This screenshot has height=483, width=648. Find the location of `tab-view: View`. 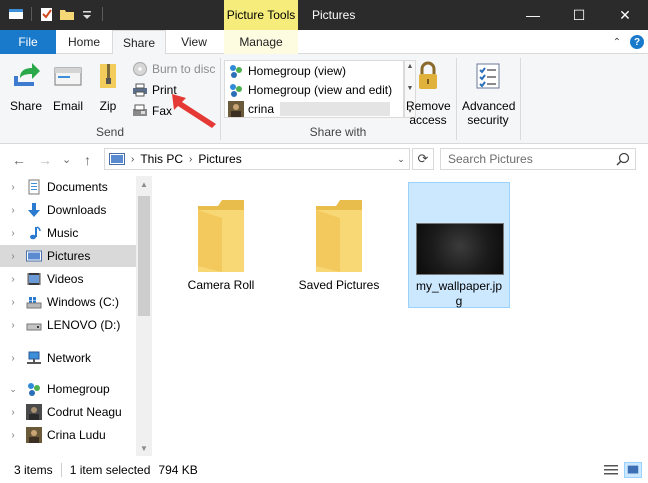

tab-view: View is located at coordinates (194, 42).